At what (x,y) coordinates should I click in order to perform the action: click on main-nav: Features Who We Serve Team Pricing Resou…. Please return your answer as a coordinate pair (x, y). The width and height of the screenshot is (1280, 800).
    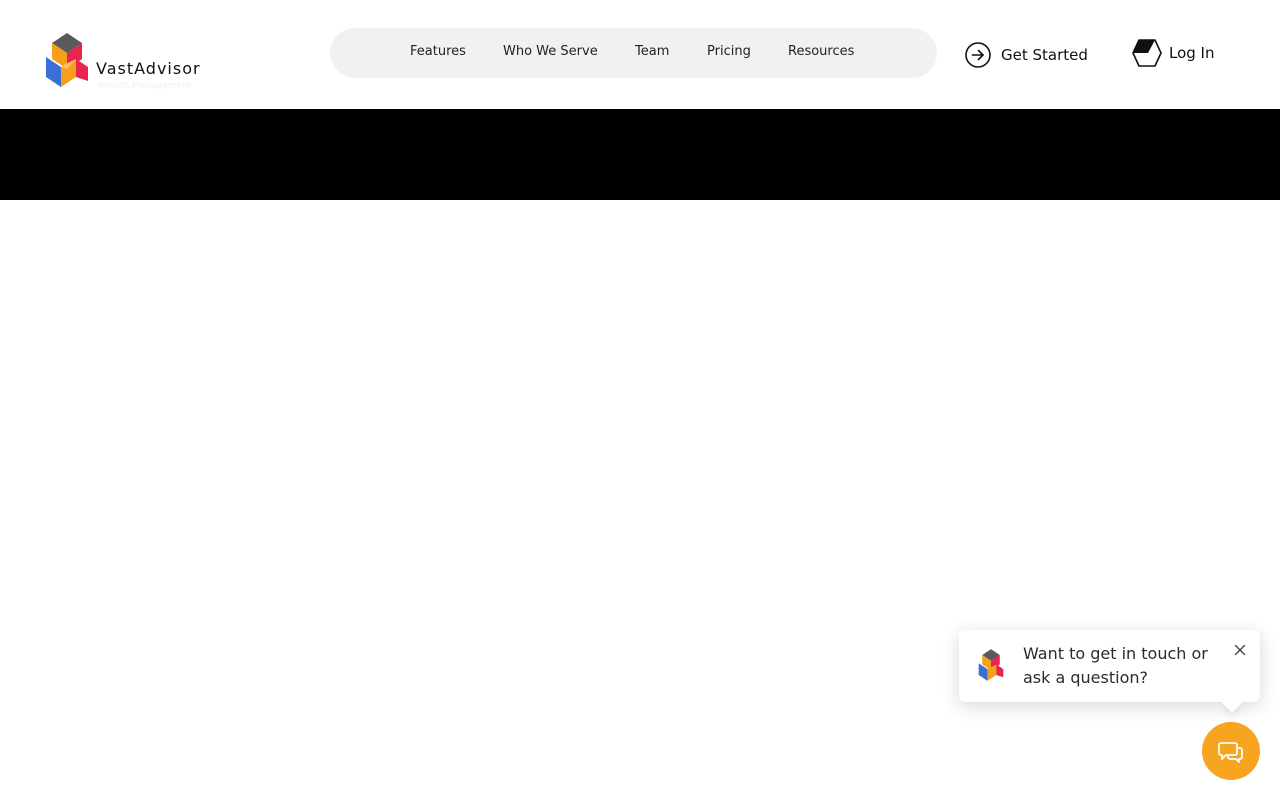
    Looking at the image, I should click on (633, 53).